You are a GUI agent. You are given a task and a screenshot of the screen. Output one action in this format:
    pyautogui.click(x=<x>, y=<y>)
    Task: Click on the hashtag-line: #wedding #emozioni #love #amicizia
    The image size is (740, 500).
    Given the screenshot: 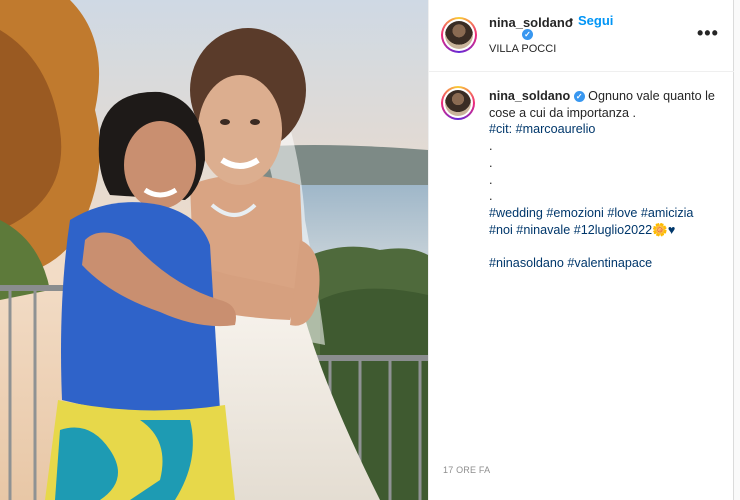 What is the action you would take?
    pyautogui.click(x=609, y=213)
    